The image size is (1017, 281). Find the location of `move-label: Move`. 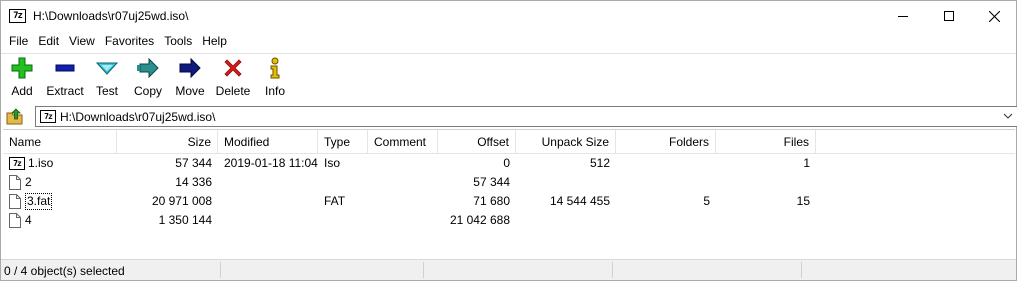

move-label: Move is located at coordinates (190, 91).